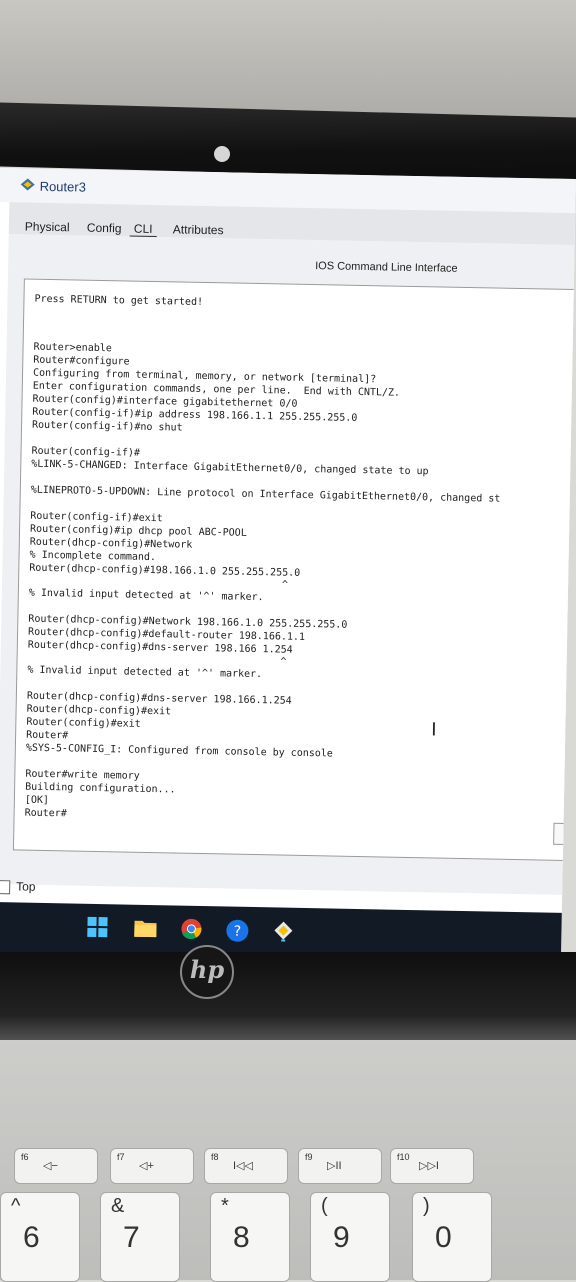 The width and height of the screenshot is (576, 1282). I want to click on console-line: [OK], so click(37, 800).